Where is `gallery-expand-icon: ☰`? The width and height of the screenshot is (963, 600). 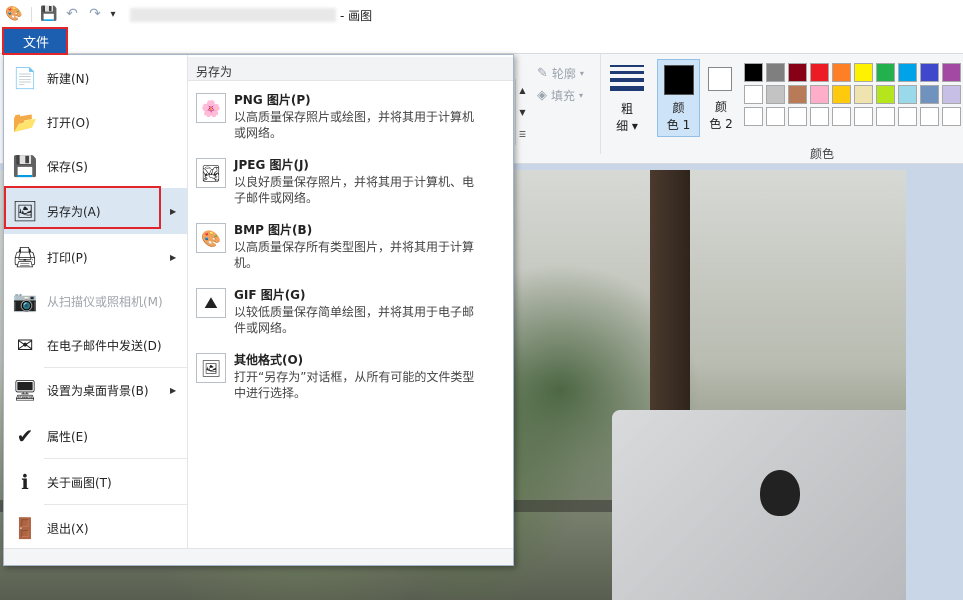
gallery-expand-icon: ☰ is located at coordinates (522, 134).